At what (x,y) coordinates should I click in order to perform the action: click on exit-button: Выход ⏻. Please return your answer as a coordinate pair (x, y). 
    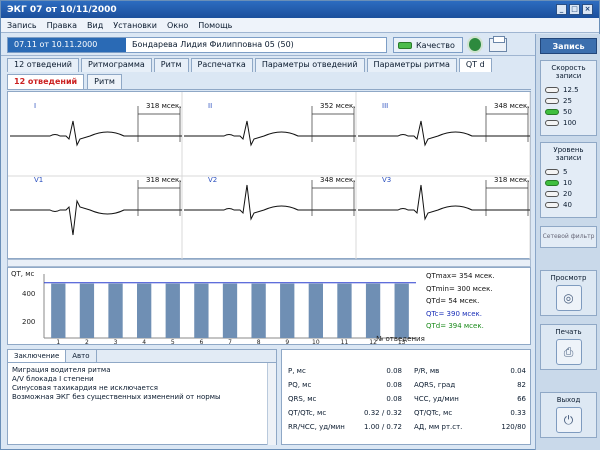
    Looking at the image, I should click on (568, 415).